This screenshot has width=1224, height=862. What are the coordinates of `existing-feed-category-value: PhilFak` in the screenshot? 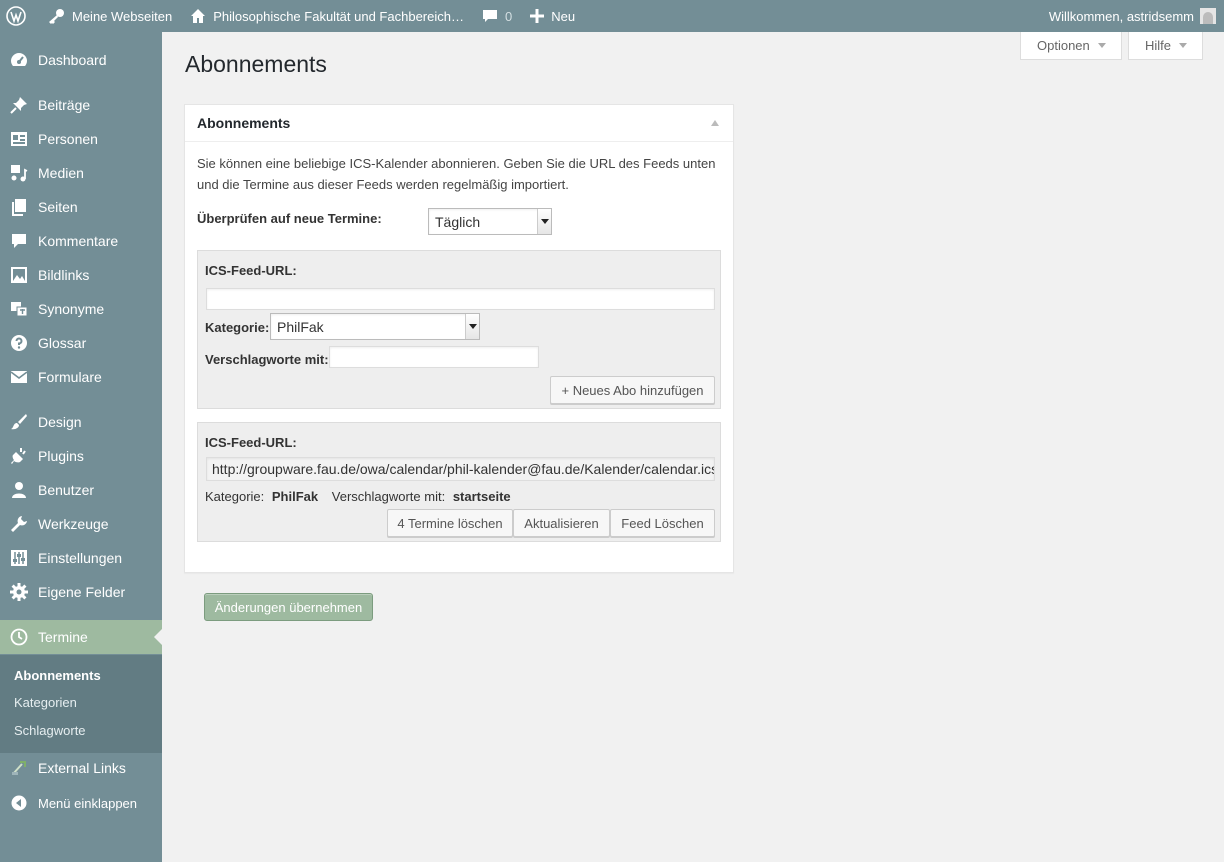 It's located at (295, 496).